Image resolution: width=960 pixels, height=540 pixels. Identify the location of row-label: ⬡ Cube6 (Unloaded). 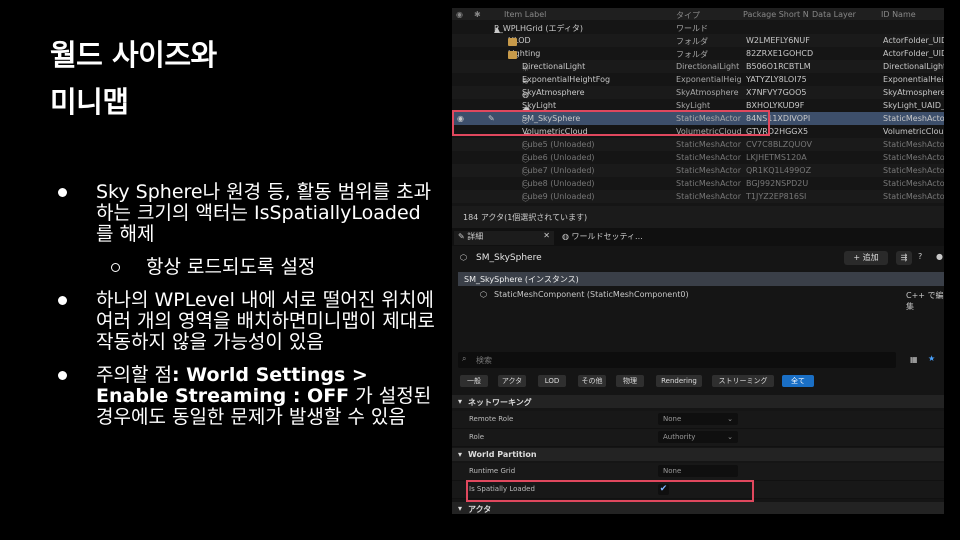
(558, 158).